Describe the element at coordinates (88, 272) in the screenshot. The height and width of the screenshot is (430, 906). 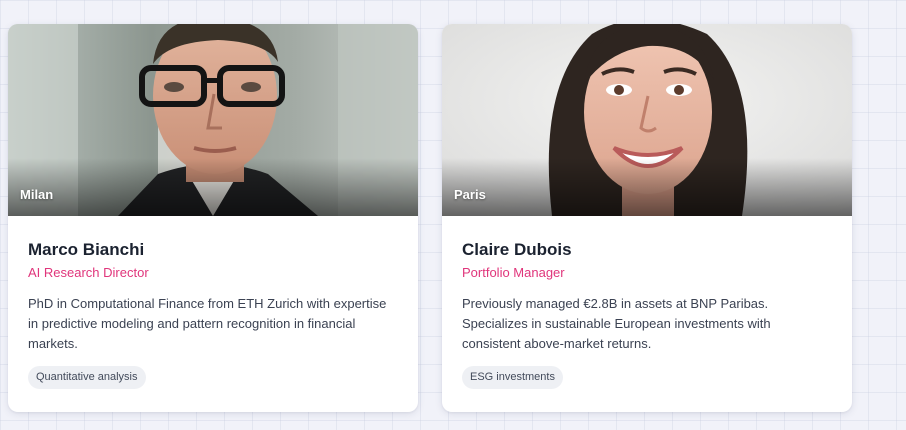
I see `member-role: AI Research Director` at that location.